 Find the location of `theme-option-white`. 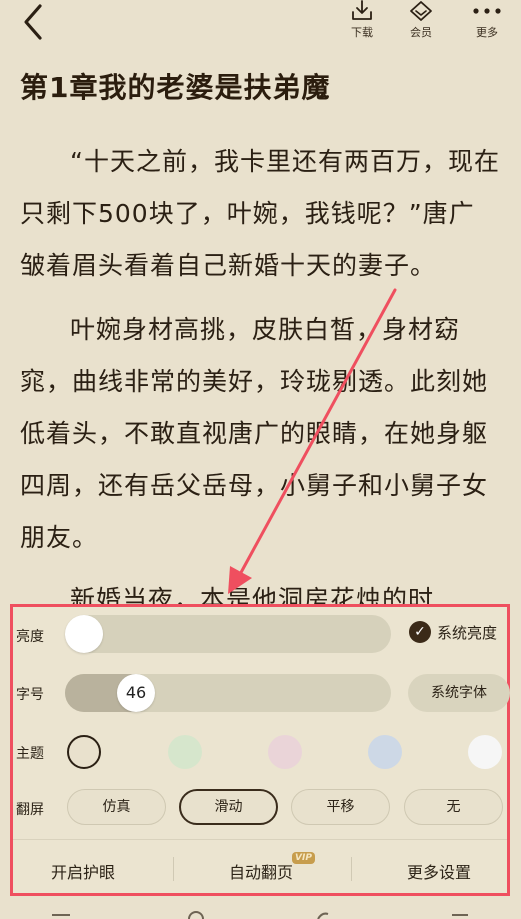

theme-option-white is located at coordinates (485, 752).